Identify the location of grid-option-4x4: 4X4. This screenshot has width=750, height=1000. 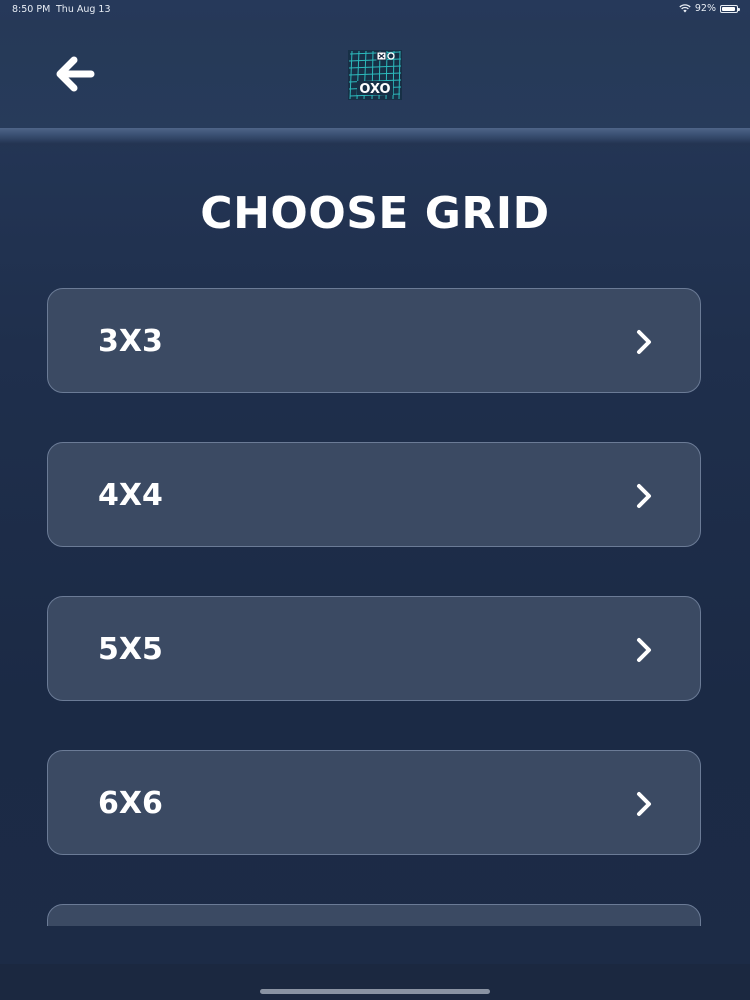
(374, 494).